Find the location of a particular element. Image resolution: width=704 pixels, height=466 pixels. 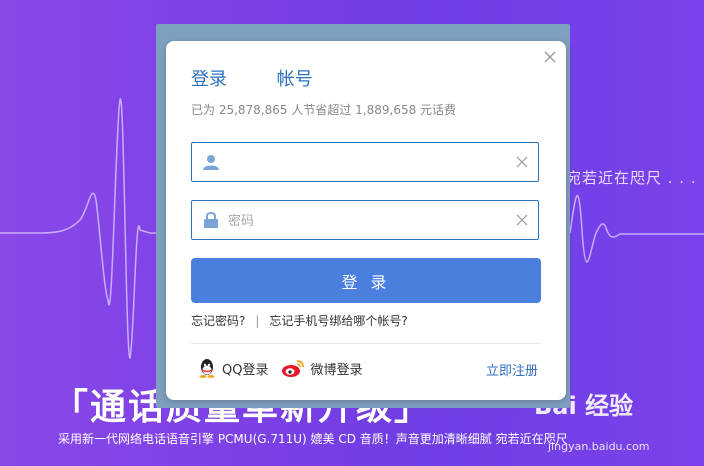

password-field is located at coordinates (365, 220).